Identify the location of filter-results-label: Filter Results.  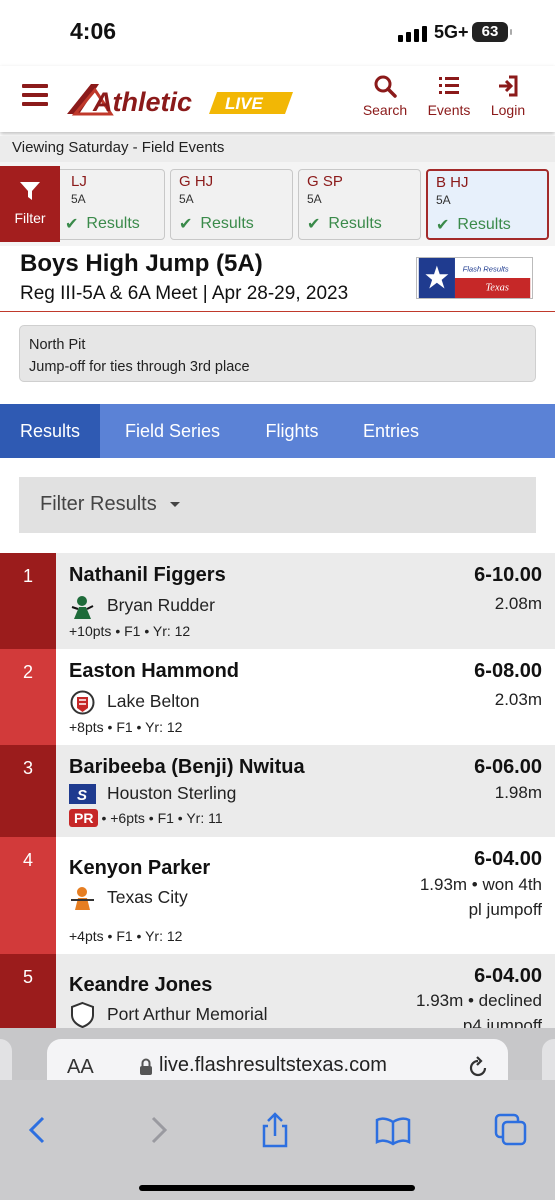
(98, 504).